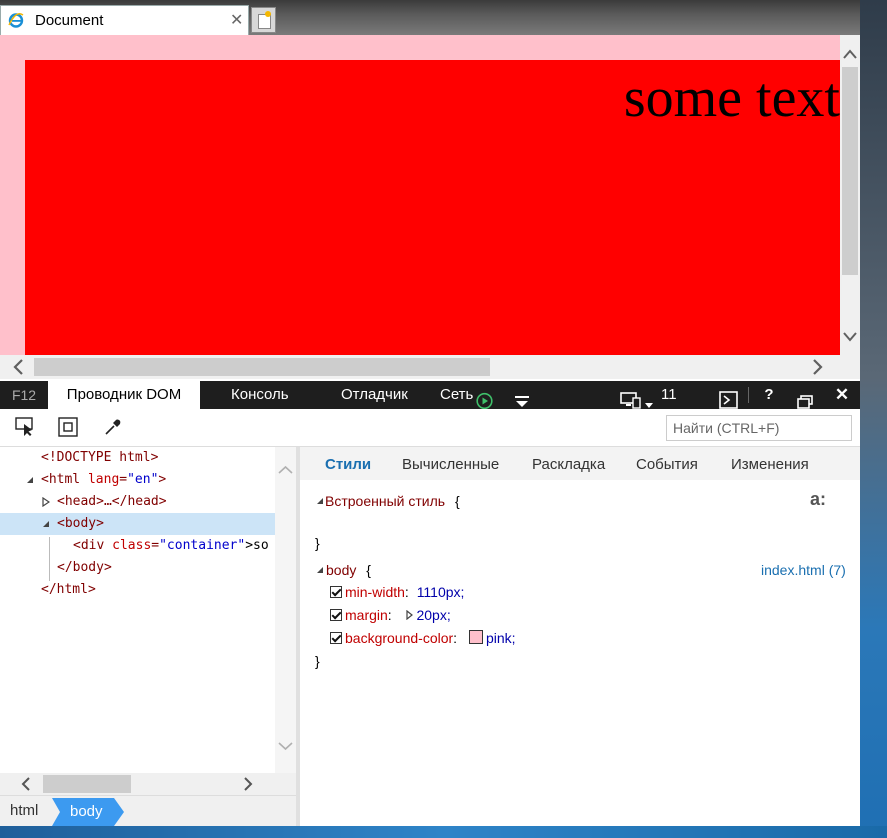 This screenshot has width=887, height=838. What do you see at coordinates (24, 395) in the screenshot?
I see `f12-label: F12` at bounding box center [24, 395].